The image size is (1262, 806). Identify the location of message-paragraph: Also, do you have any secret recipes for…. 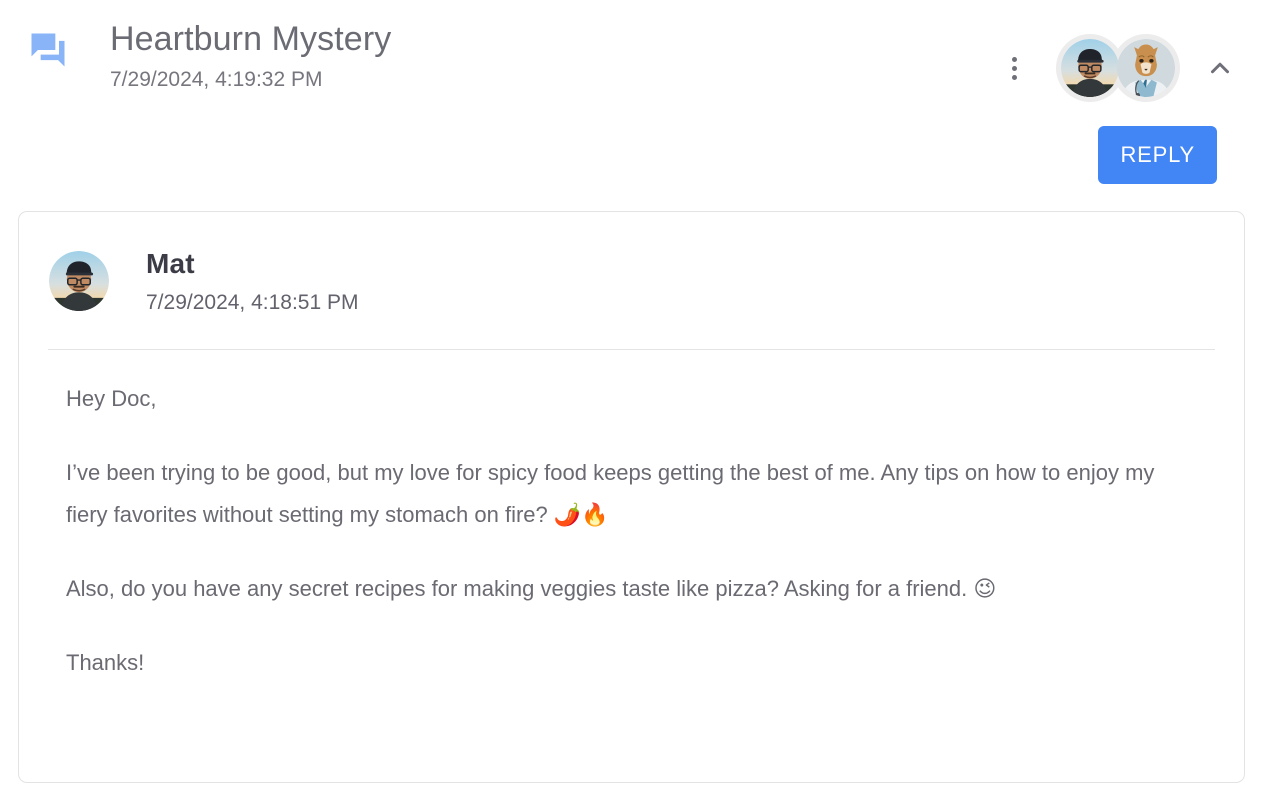
(531, 588).